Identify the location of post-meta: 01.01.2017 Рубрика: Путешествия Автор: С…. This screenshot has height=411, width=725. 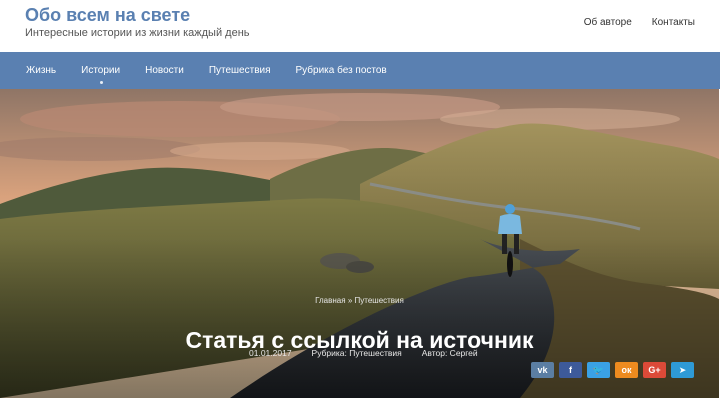
(363, 353).